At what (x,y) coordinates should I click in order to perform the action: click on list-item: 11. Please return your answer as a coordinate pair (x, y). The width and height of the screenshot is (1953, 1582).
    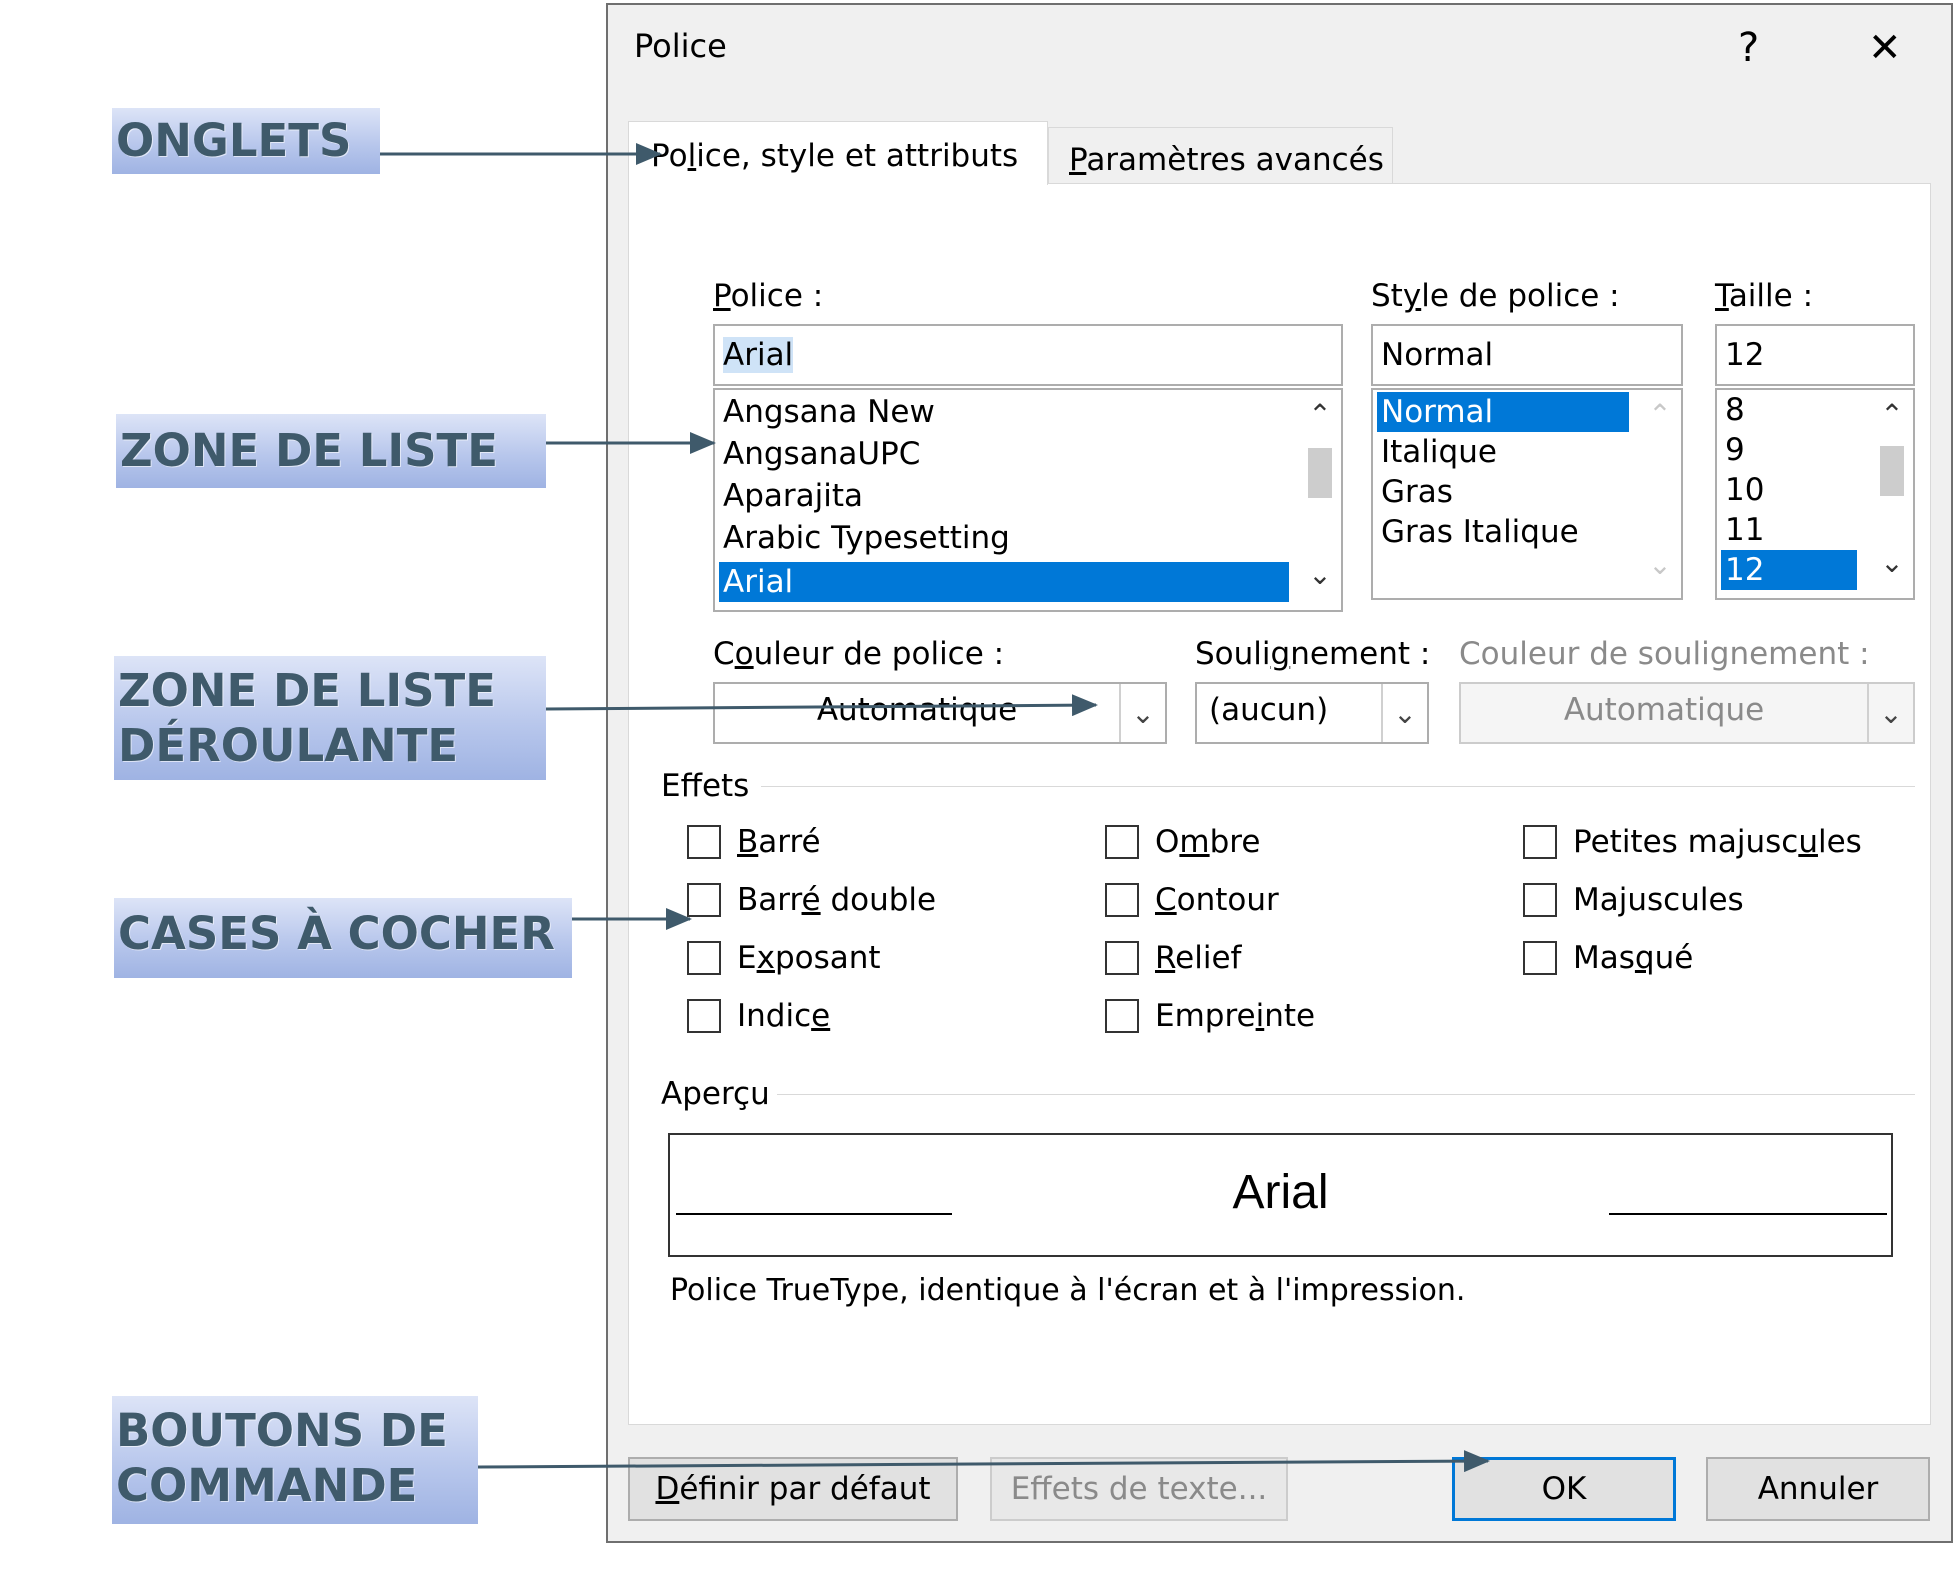
    Looking at the image, I should click on (1742, 530).